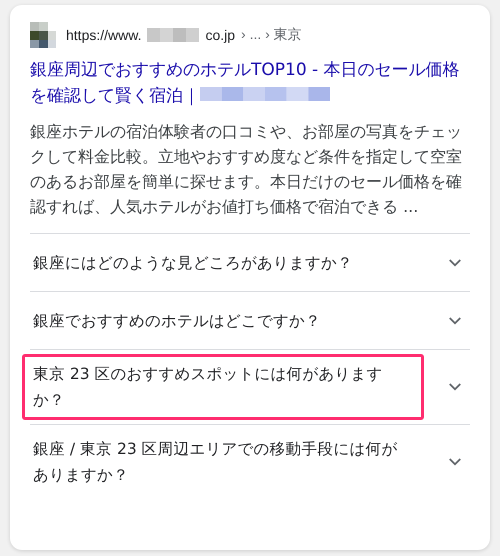 The height and width of the screenshot is (556, 500). Describe the element at coordinates (245, 83) in the screenshot. I see `result-title-link: 銀座周辺でおすすめのホテルTOP10 - 本日のセール価格を確認して賢く宿泊｜` at that location.